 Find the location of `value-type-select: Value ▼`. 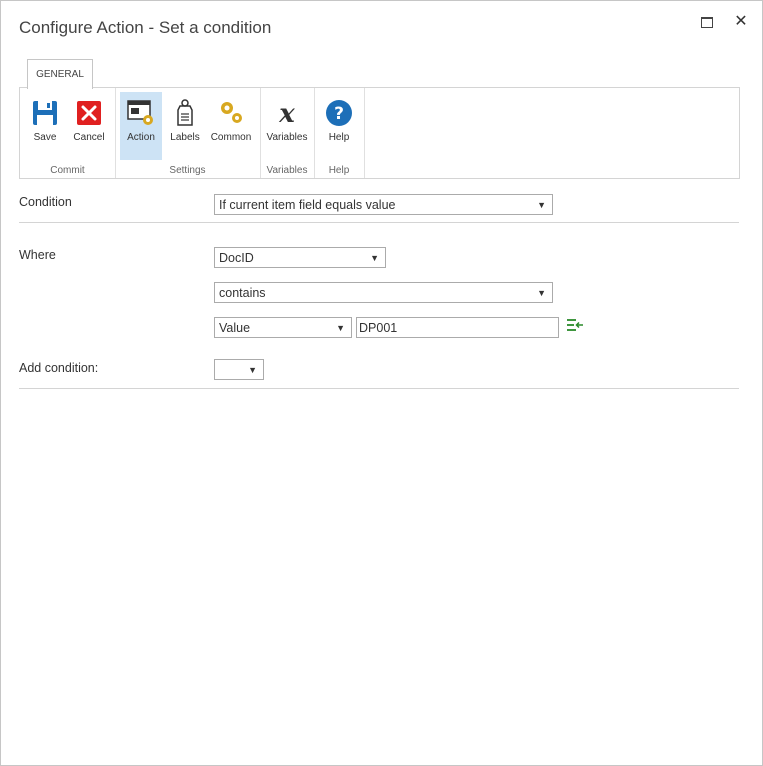

value-type-select: Value ▼ is located at coordinates (283, 327).